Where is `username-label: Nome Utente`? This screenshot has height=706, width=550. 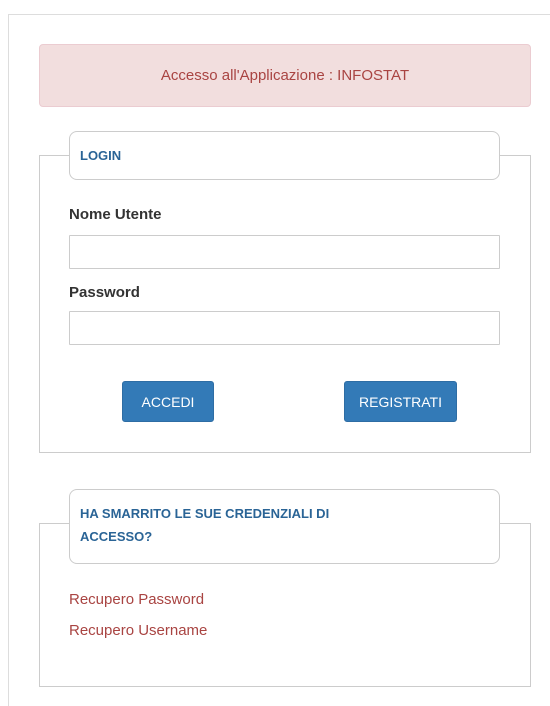
username-label: Nome Utente is located at coordinates (115, 214).